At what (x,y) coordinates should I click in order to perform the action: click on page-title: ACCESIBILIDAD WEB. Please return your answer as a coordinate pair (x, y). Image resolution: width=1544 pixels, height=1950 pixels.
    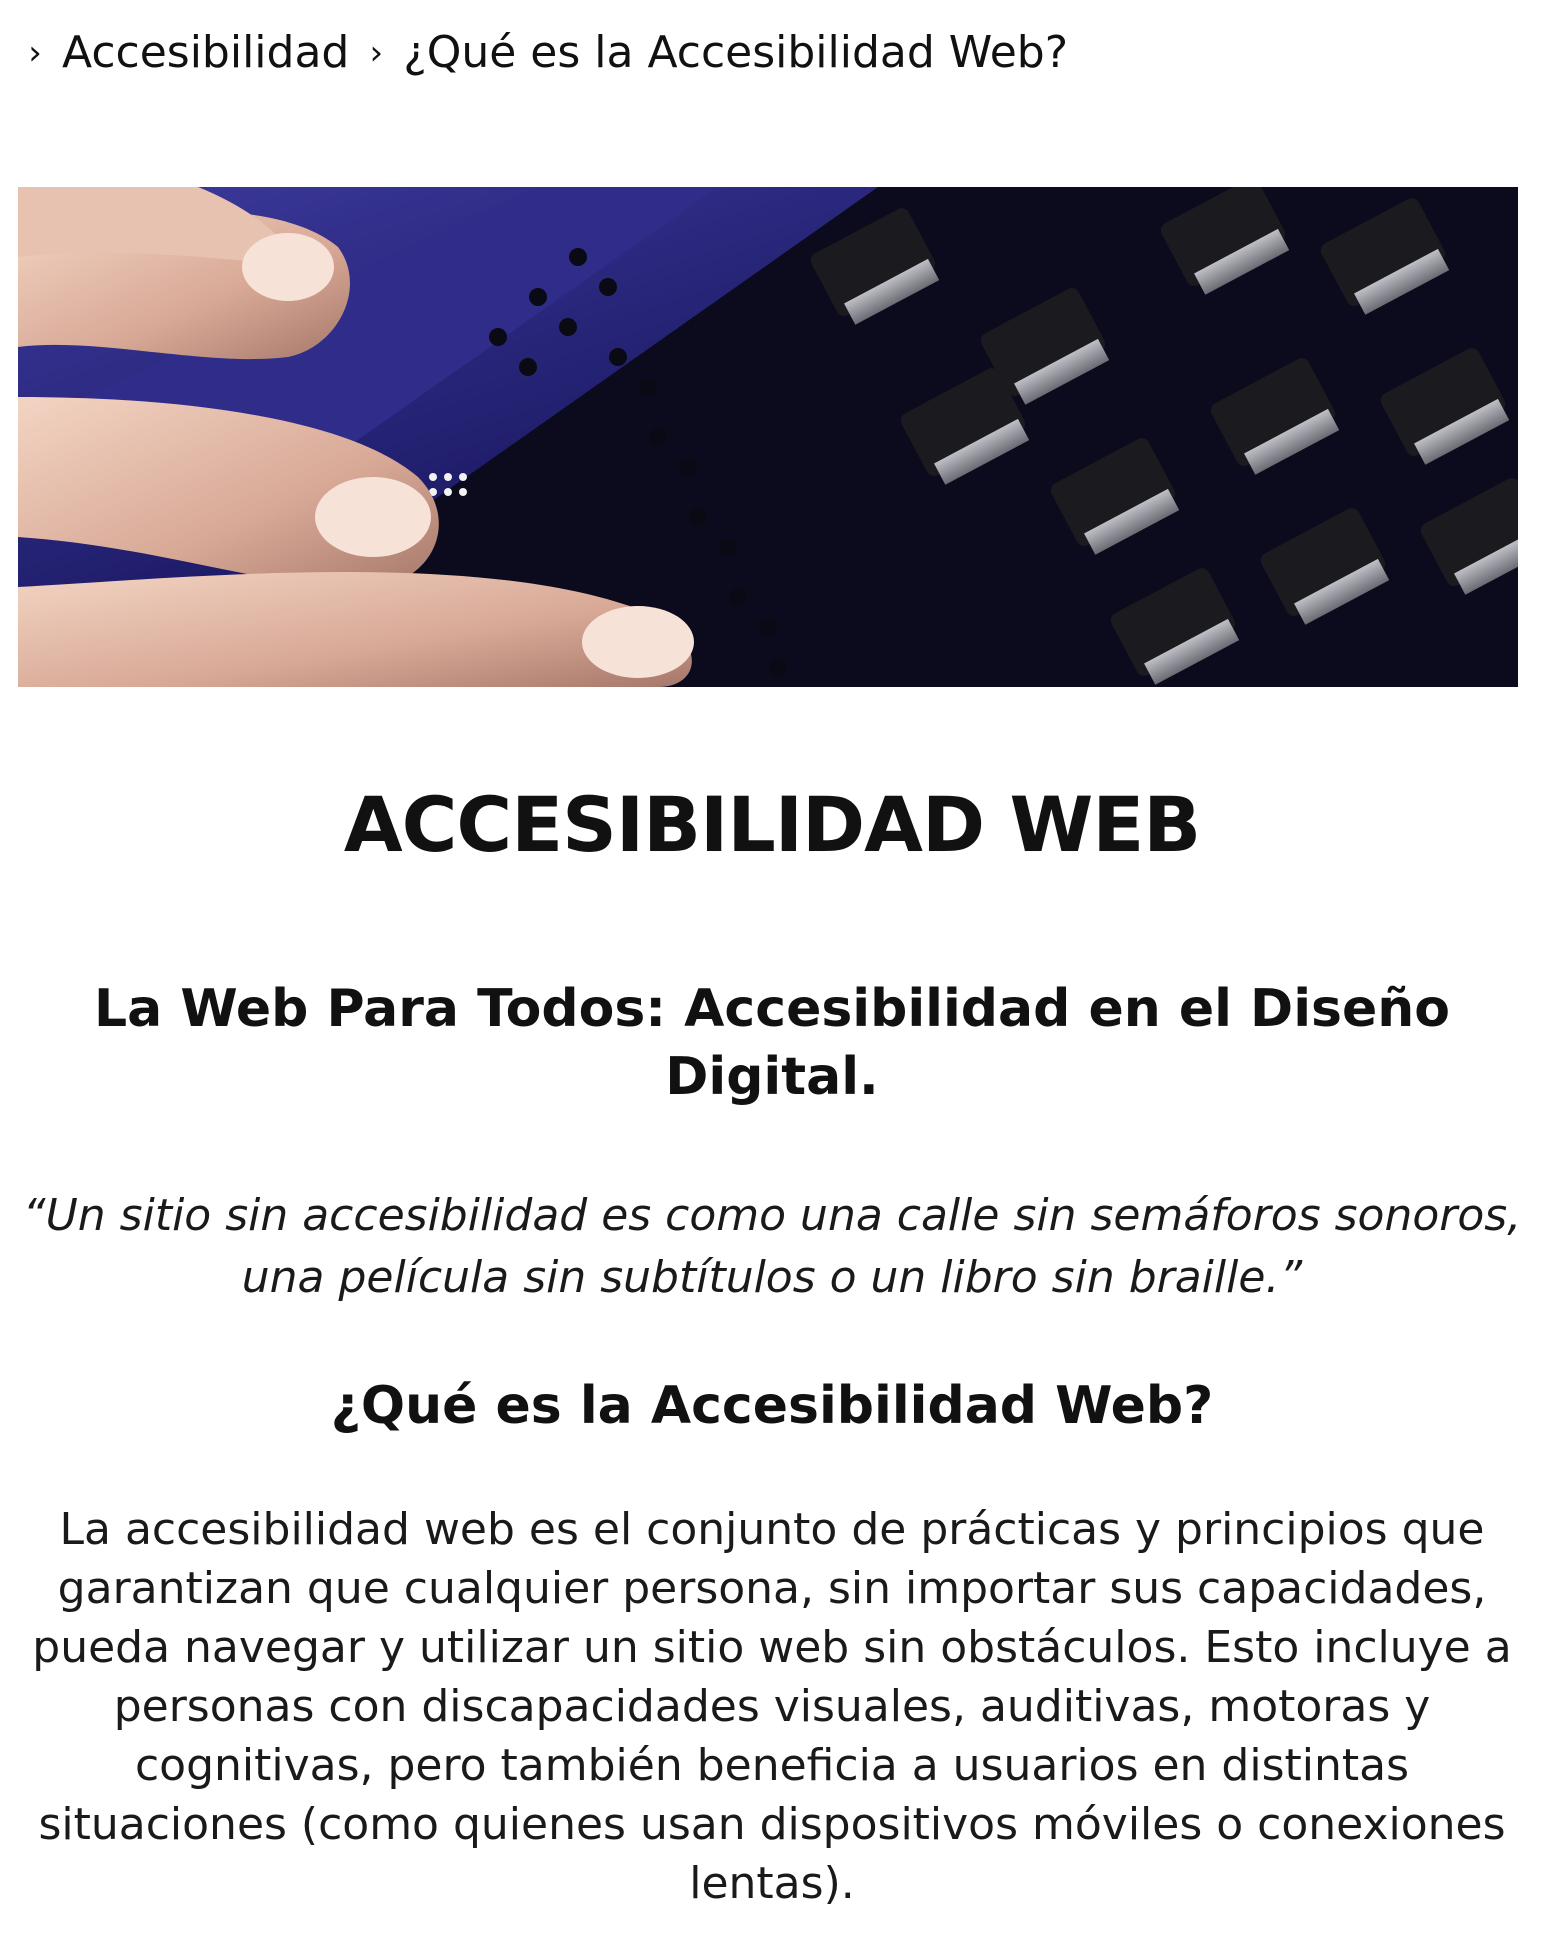
    Looking at the image, I should click on (772, 824).